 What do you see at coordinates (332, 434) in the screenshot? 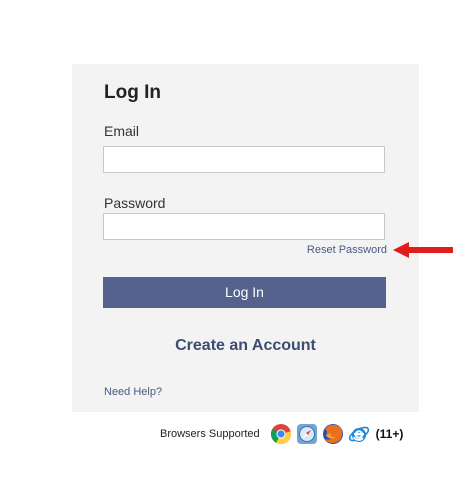
I see `firefox-icon` at bounding box center [332, 434].